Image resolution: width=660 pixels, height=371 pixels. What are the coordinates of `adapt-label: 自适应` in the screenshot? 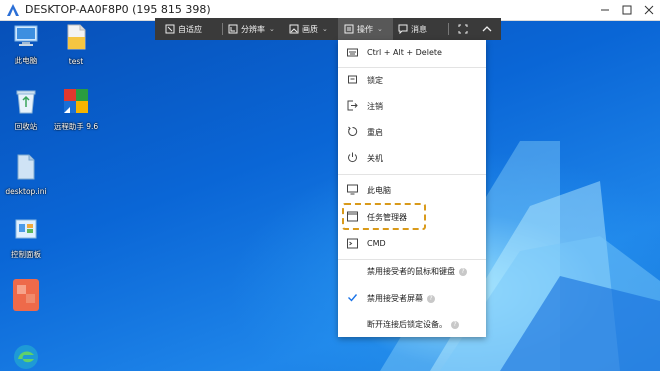 It's located at (190, 29).